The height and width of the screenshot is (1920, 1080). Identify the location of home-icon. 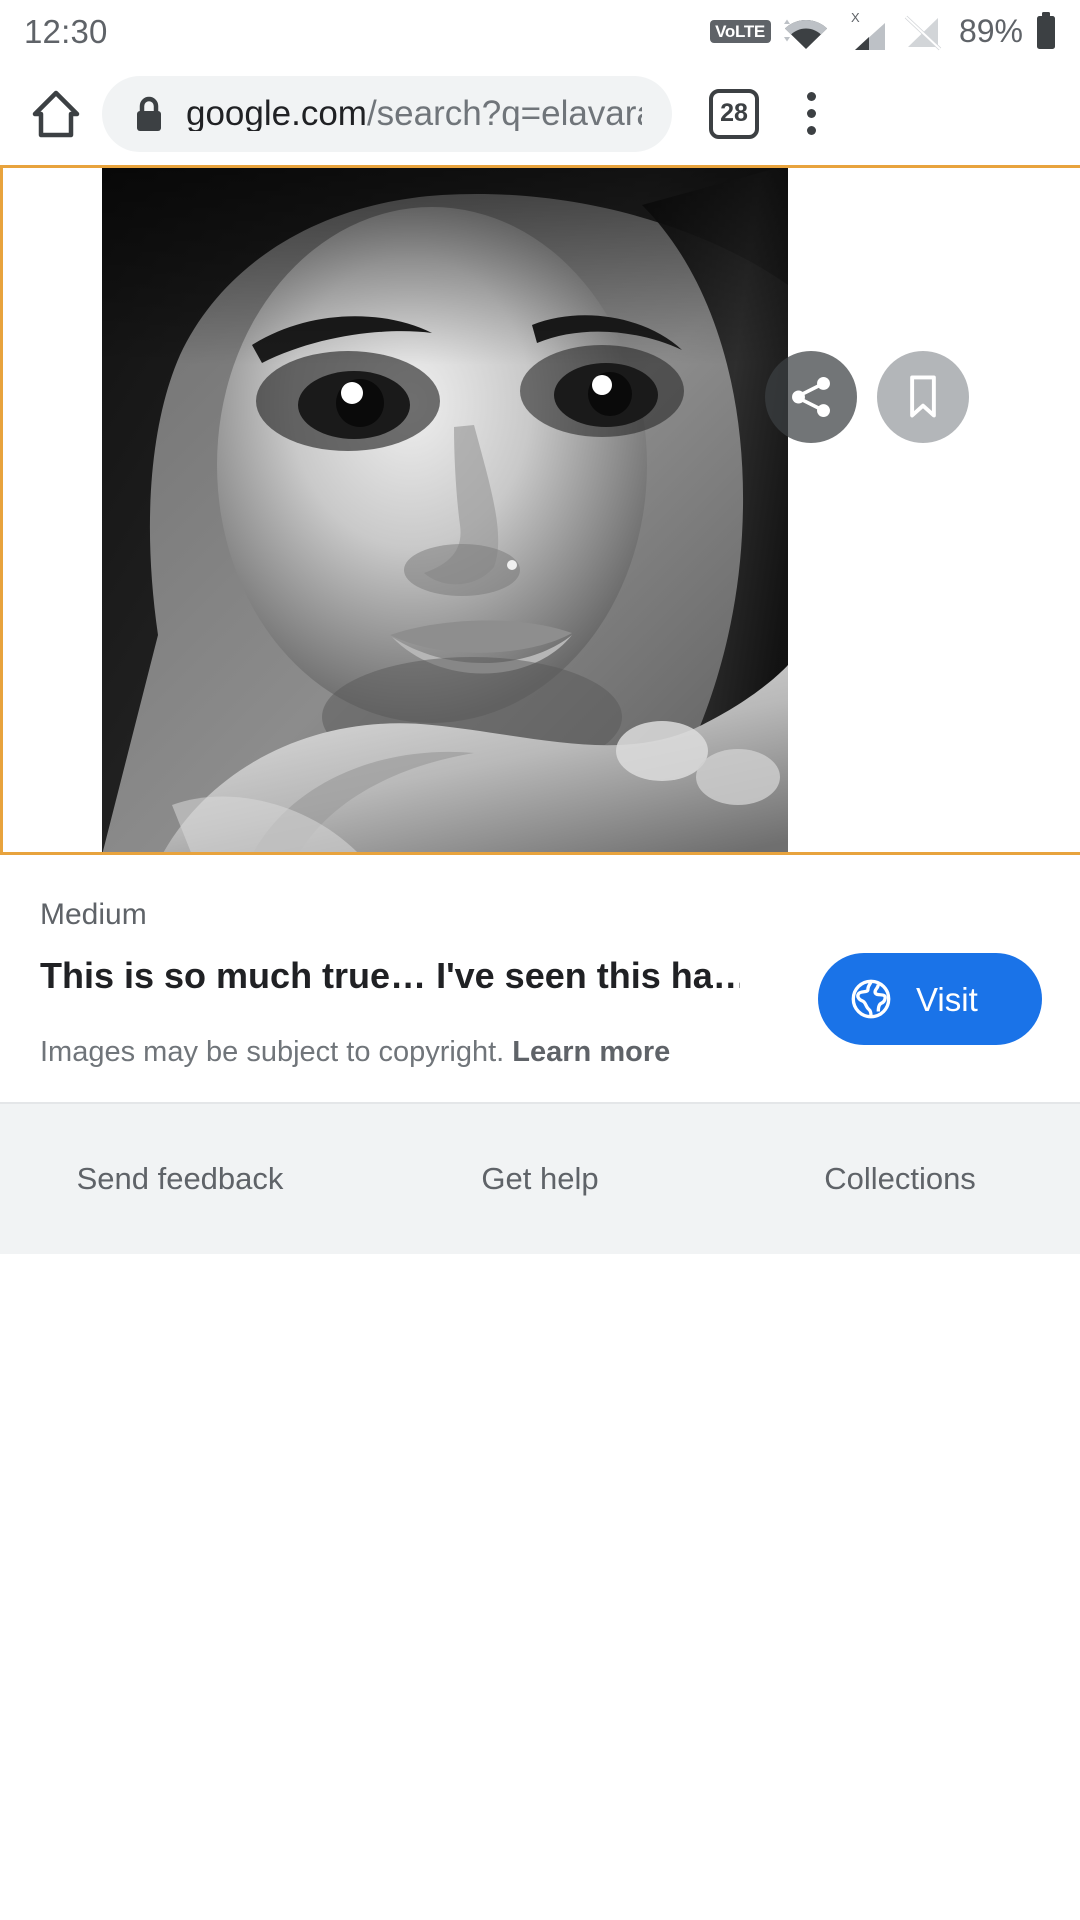
(56, 113).